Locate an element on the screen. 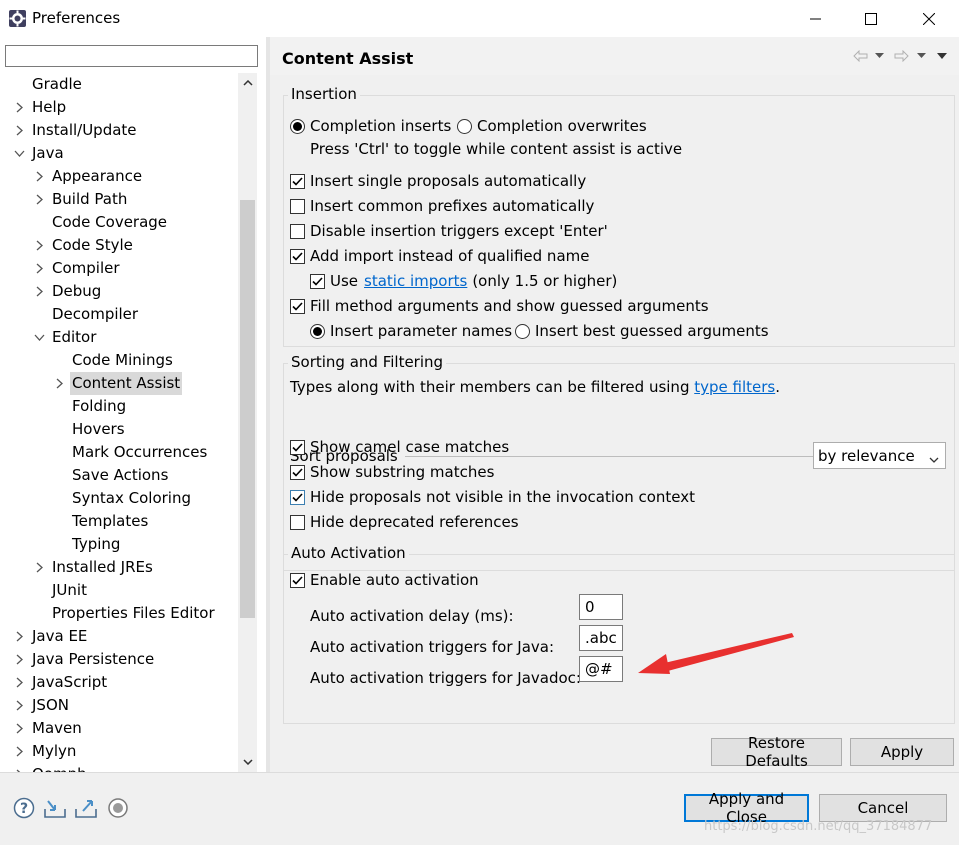  apply-button: Apply is located at coordinates (902, 752).